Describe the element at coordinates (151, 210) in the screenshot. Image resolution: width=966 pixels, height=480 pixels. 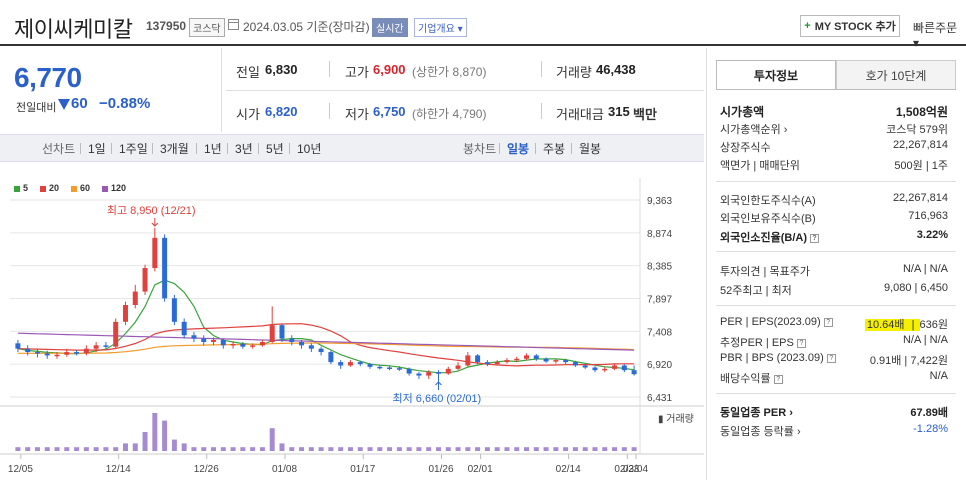
I see `high-annotation: 최고 8,950 (12/21)` at that location.